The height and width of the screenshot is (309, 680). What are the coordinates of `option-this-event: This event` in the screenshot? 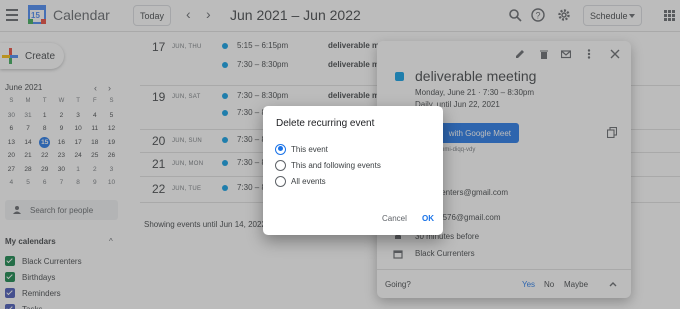 It's located at (301, 149).